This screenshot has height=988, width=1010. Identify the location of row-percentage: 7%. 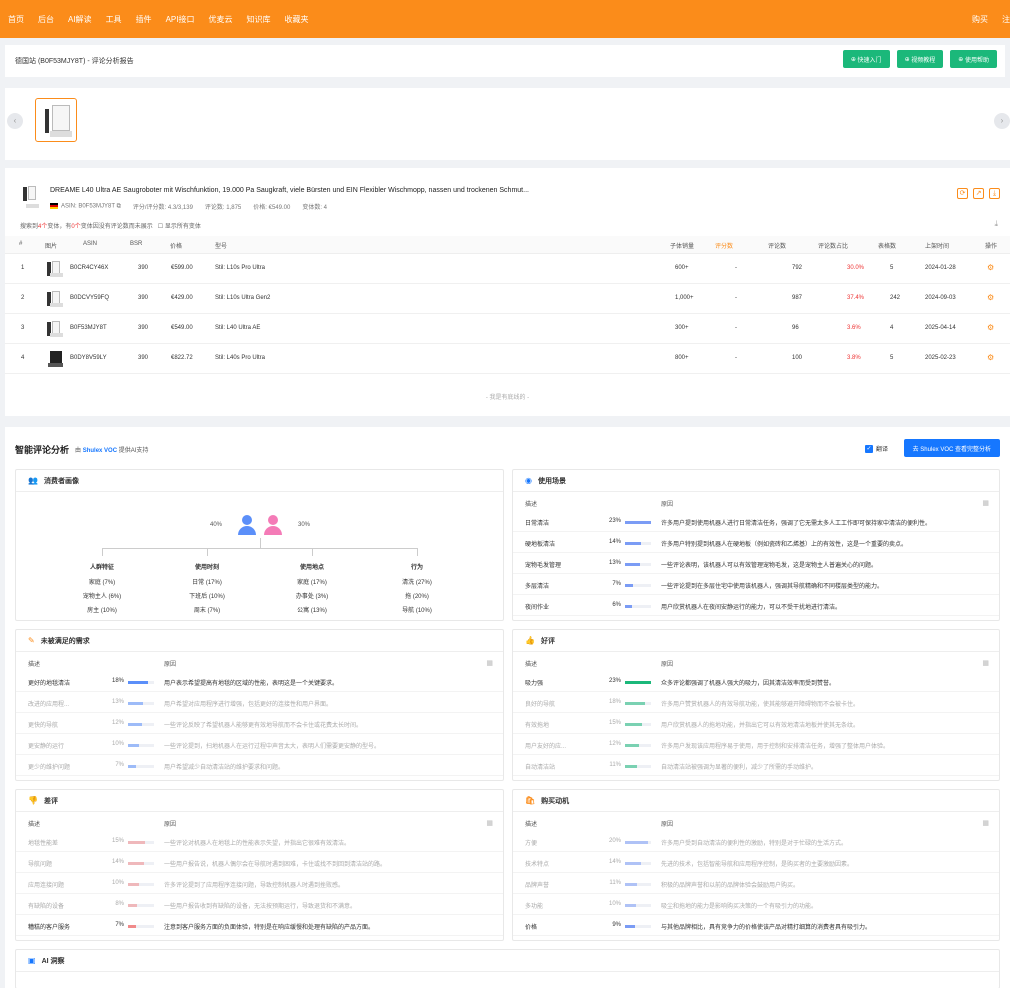
(119, 765).